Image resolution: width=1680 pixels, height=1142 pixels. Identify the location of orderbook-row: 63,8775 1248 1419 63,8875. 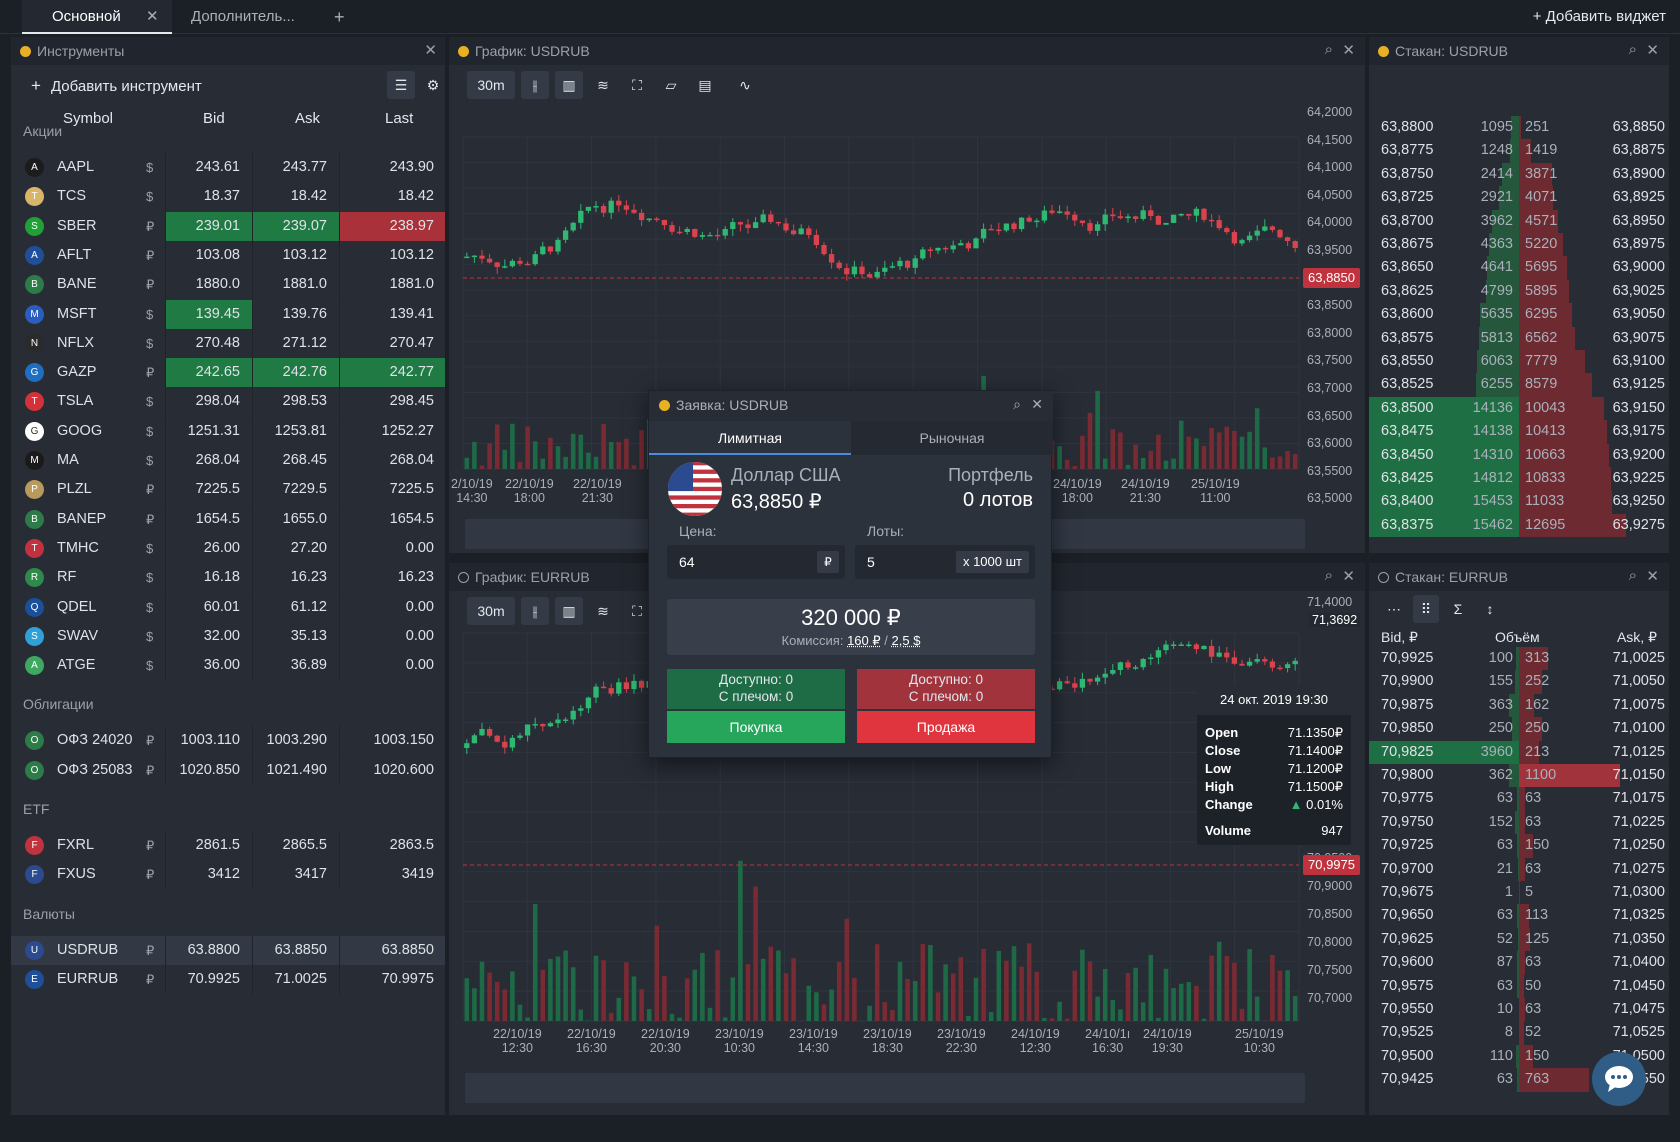
(1519, 151).